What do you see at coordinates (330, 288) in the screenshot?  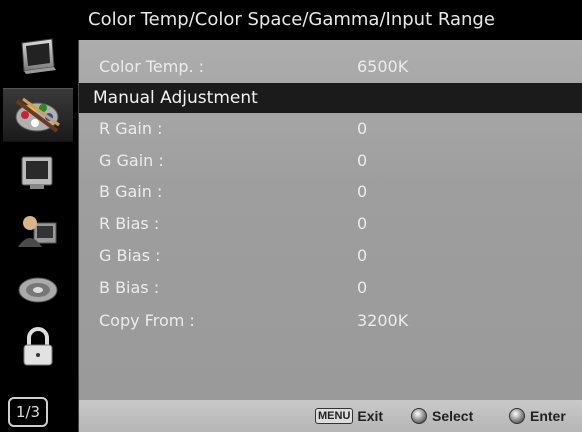 I see `b-bias-row: B Bias : 0` at bounding box center [330, 288].